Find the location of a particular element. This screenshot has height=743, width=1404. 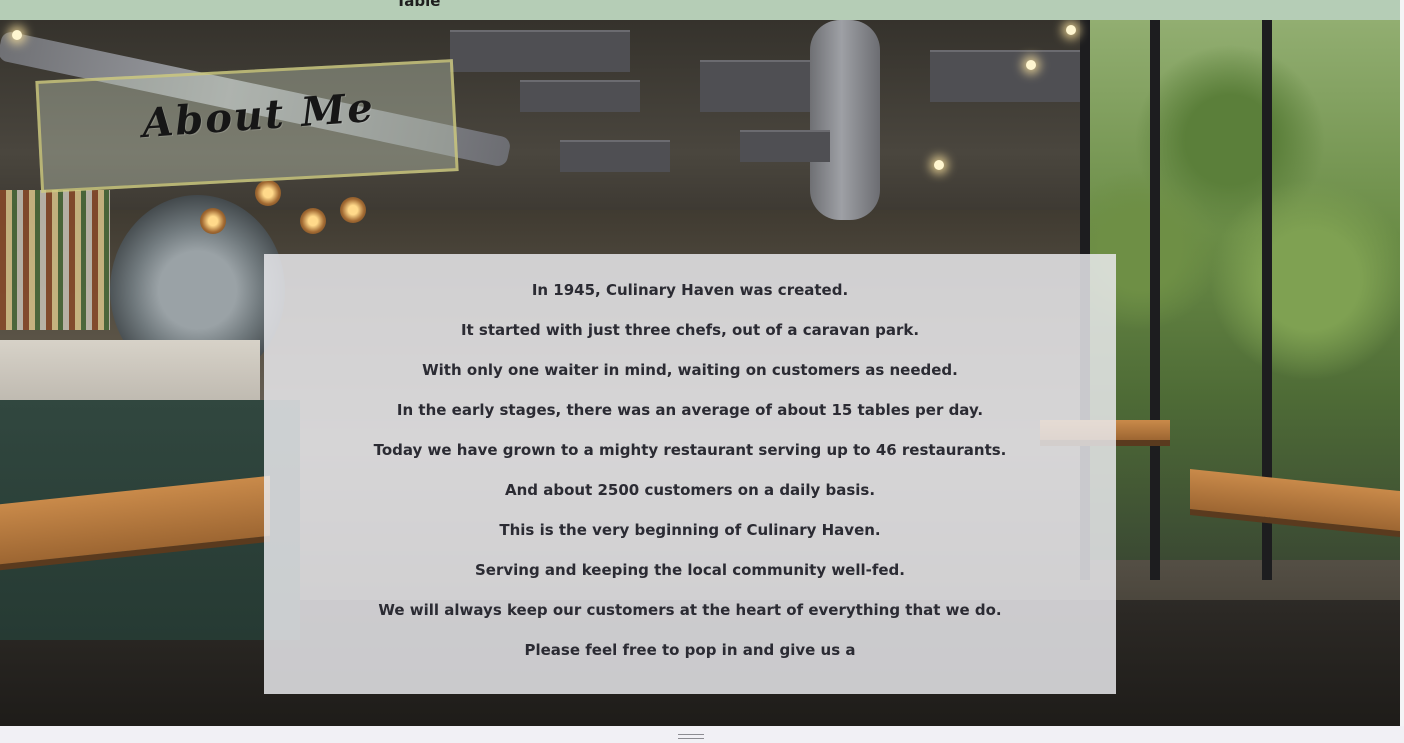

top-nav-bar: Table is located at coordinates (700, 10).